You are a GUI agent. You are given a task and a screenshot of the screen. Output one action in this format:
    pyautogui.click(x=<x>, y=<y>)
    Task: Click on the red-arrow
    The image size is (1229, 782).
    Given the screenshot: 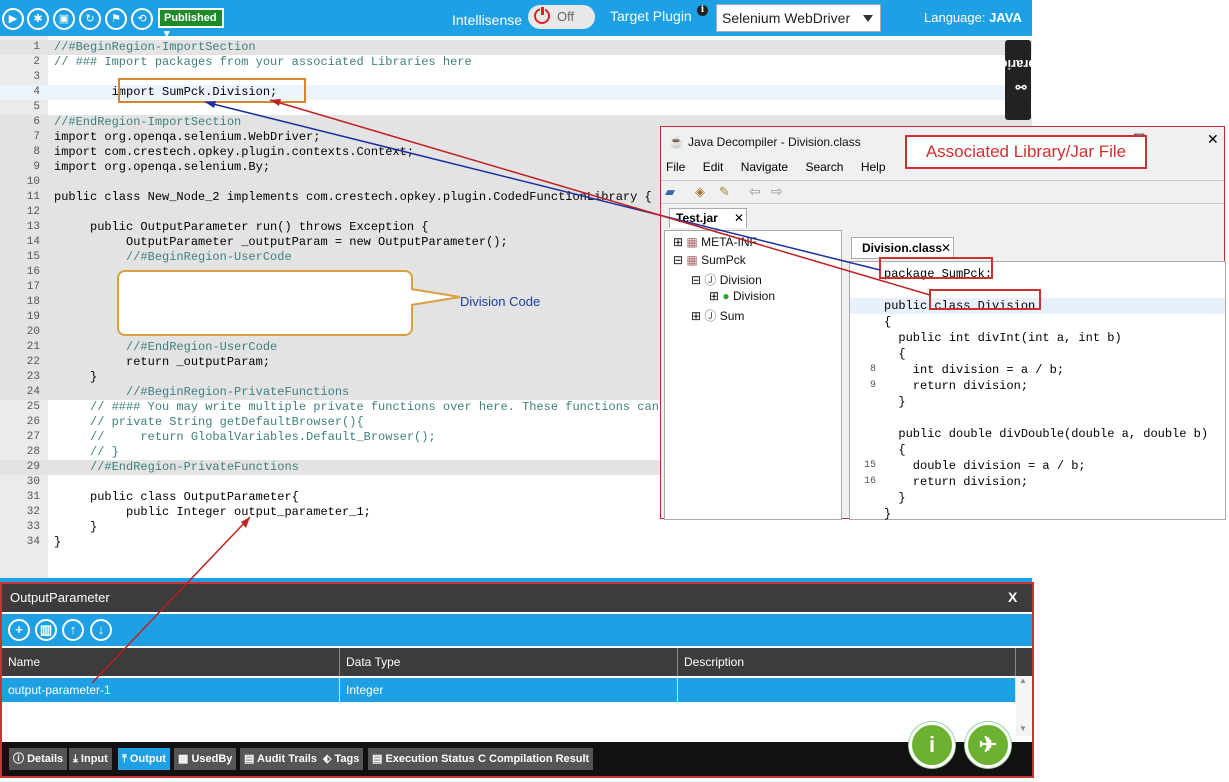 What is the action you would take?
    pyautogui.click(x=600, y=197)
    